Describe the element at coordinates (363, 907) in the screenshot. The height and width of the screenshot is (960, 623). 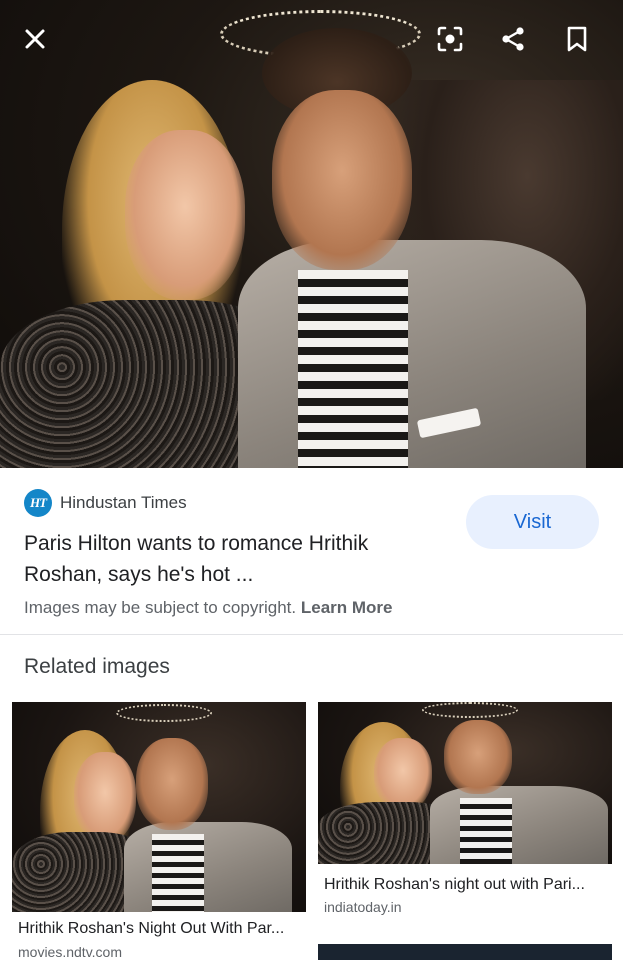
I see `related-domain-2: indiatoday.in` at that location.